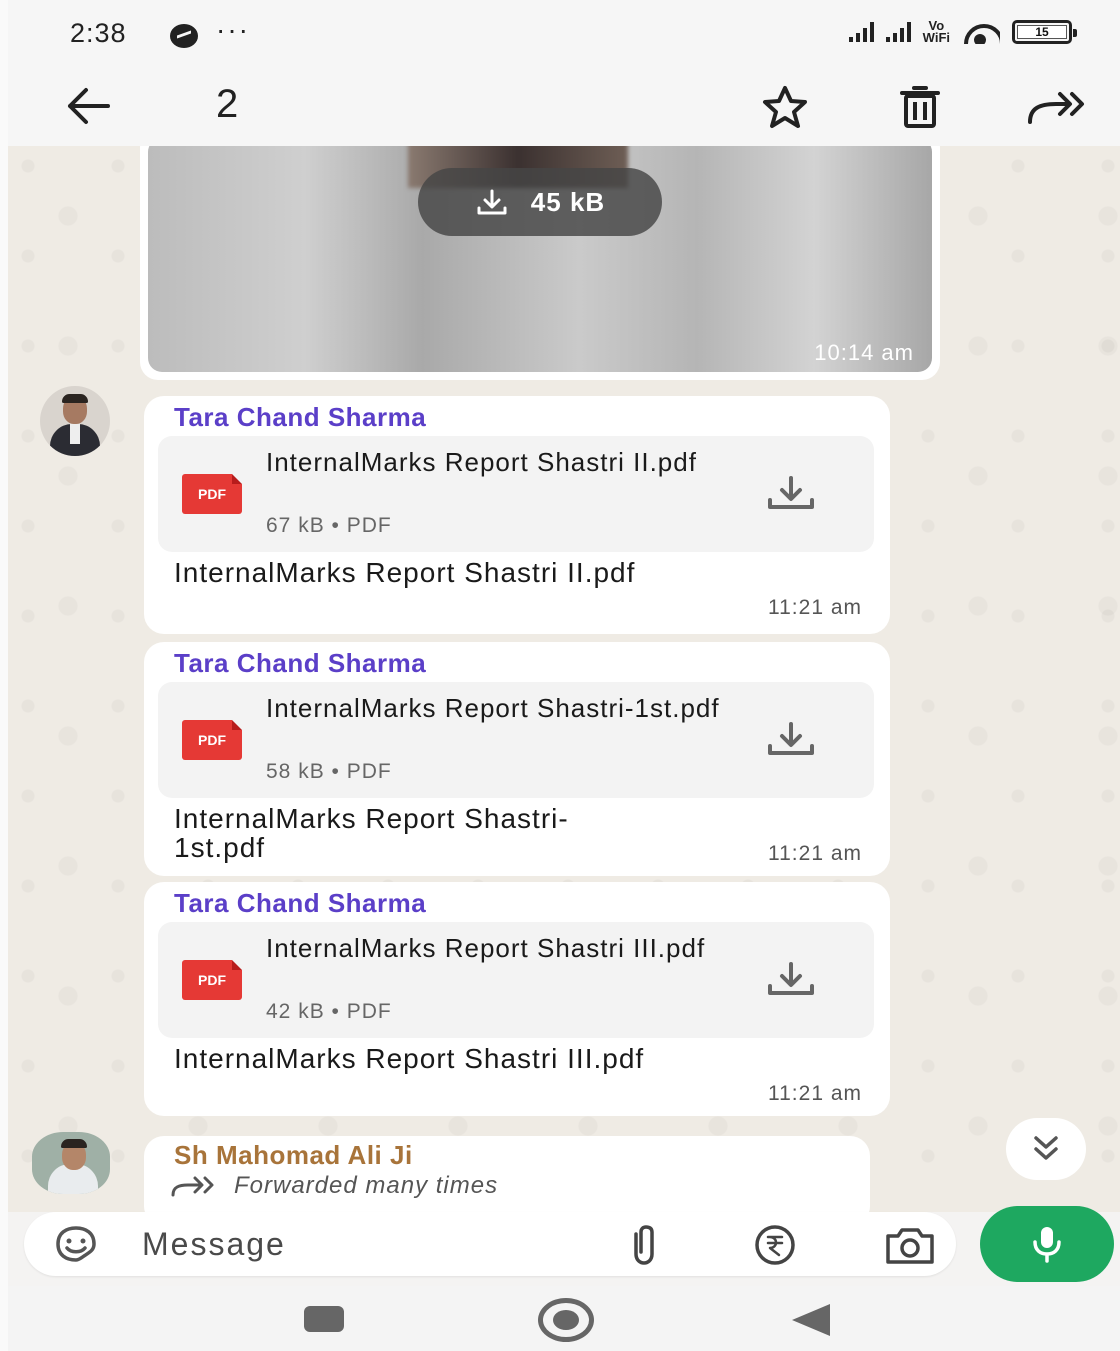 The width and height of the screenshot is (1120, 1351). Describe the element at coordinates (405, 572) in the screenshot. I see `message-caption: InternalMarks Report Shastri II.pdf` at that location.